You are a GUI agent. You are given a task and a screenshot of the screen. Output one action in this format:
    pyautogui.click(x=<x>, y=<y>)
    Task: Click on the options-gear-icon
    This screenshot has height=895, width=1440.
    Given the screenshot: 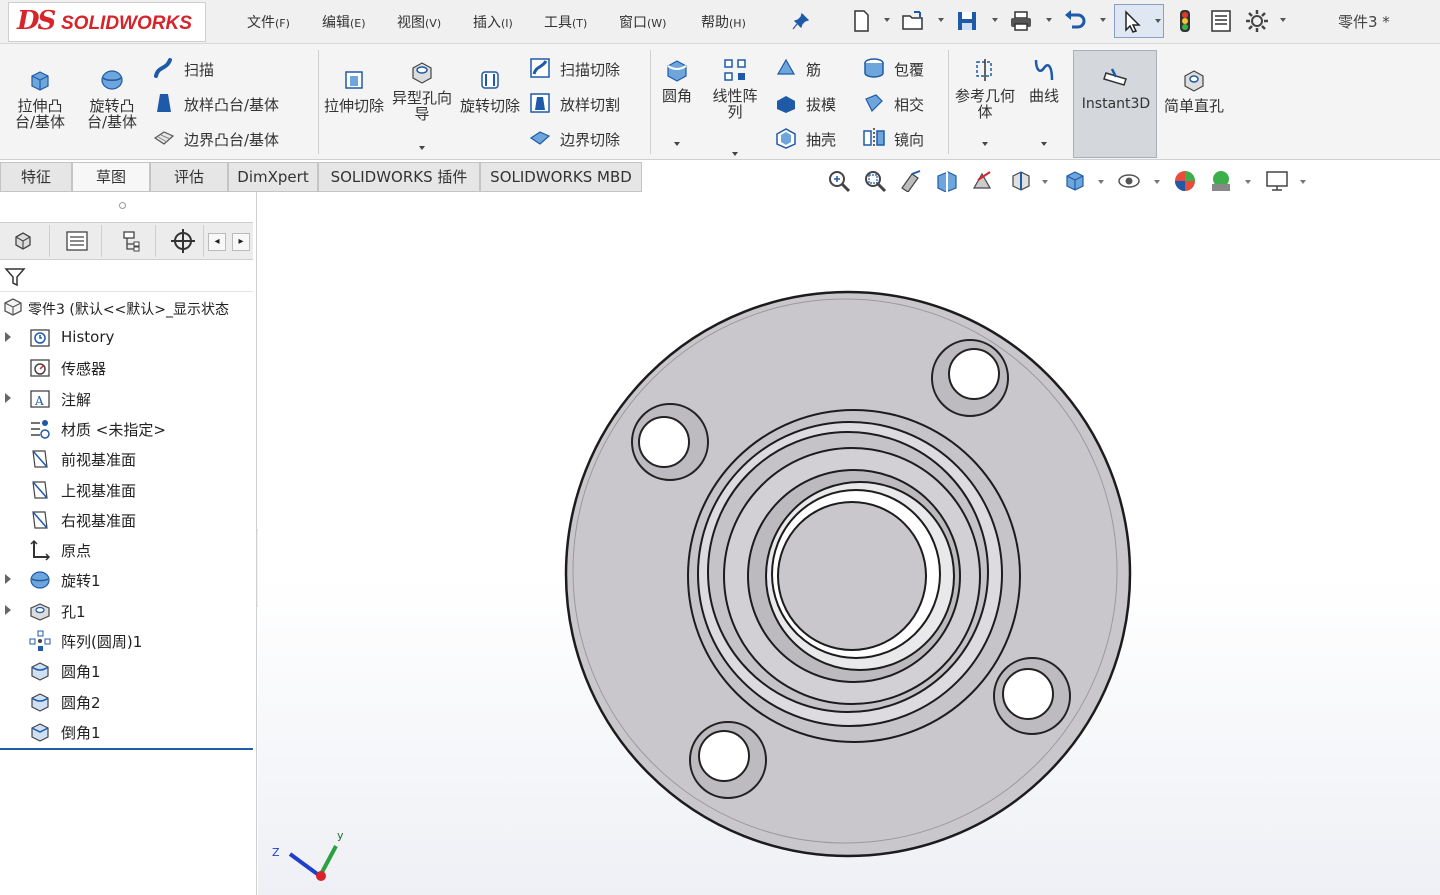 What is the action you would take?
    pyautogui.click(x=1257, y=21)
    